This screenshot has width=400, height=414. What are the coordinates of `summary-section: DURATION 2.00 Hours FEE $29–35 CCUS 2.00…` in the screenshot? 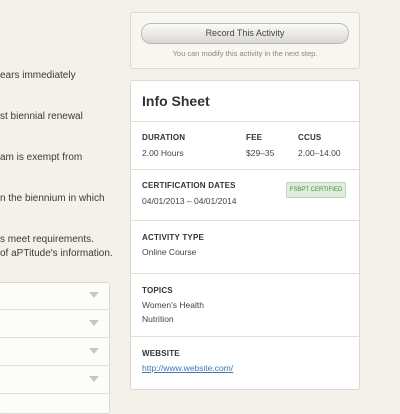 It's located at (245, 145).